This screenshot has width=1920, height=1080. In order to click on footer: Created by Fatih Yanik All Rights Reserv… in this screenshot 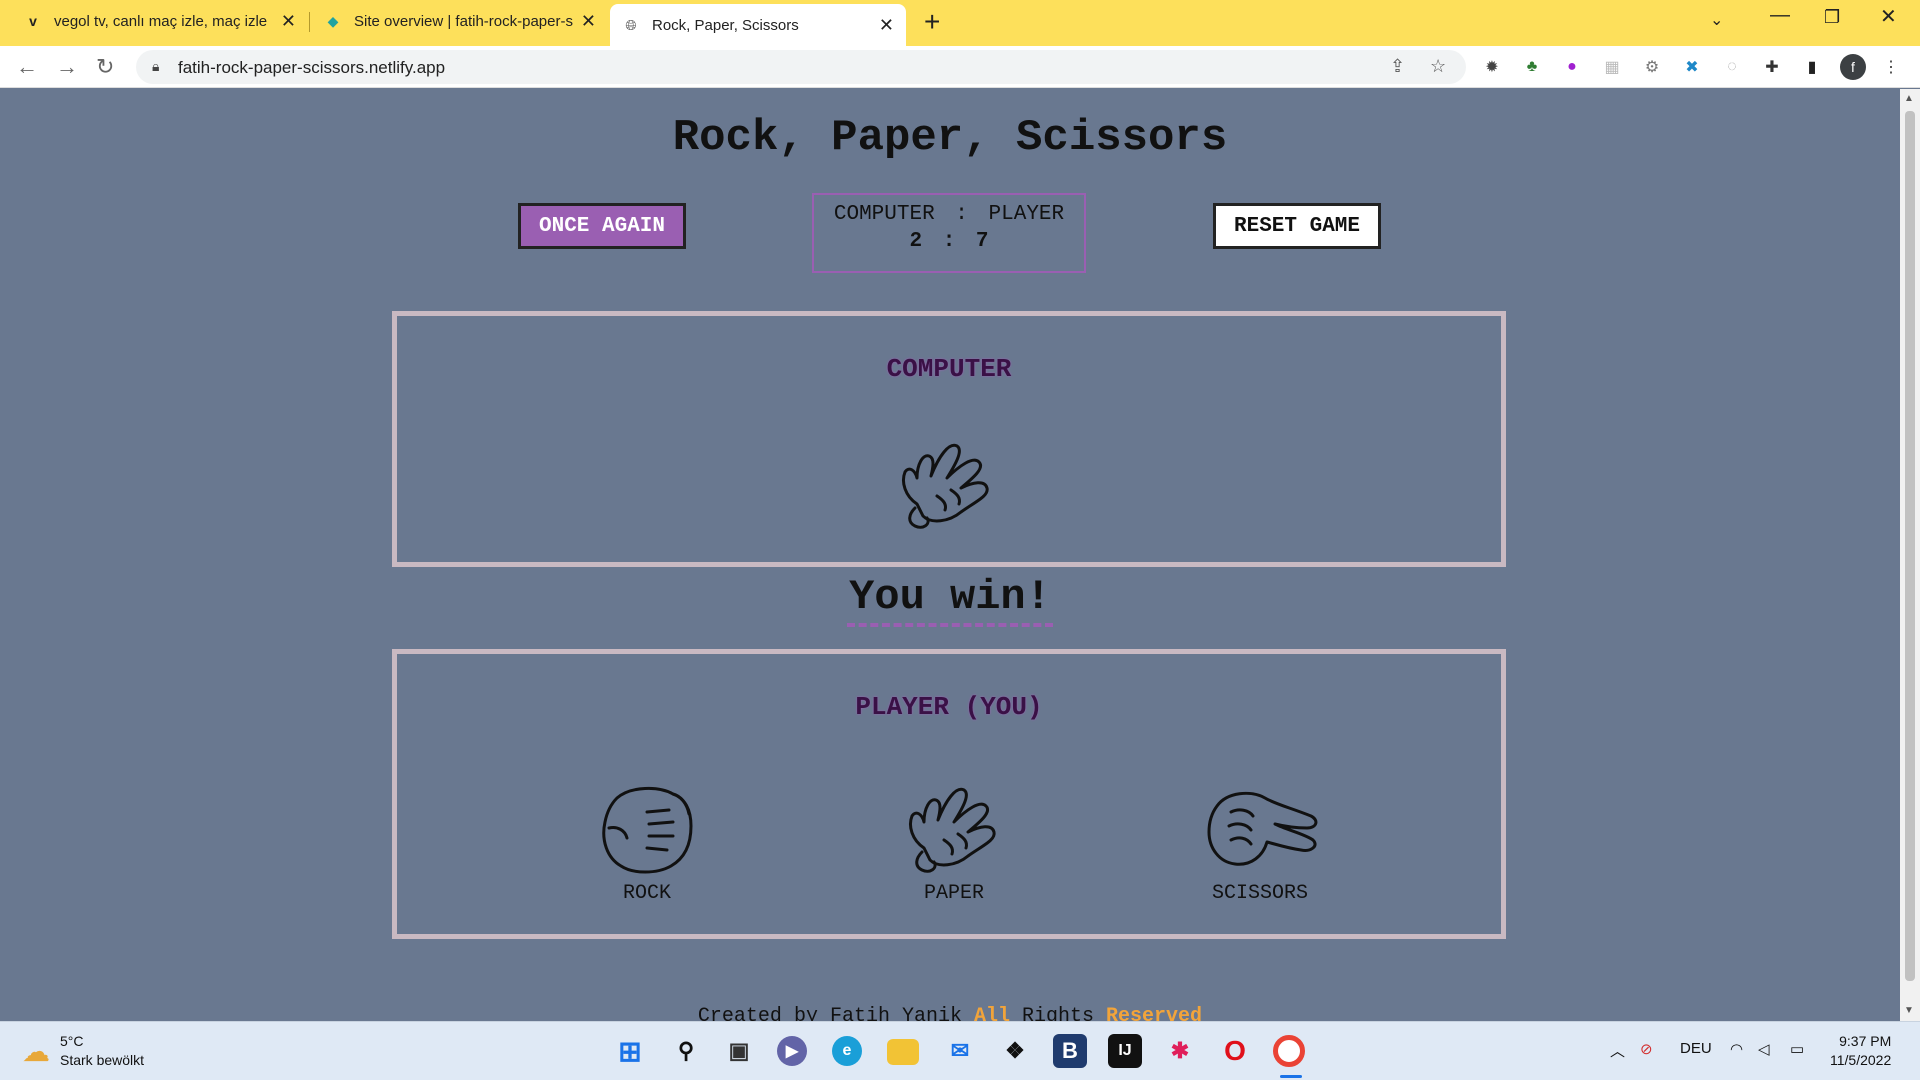, I will do `click(950, 1013)`.